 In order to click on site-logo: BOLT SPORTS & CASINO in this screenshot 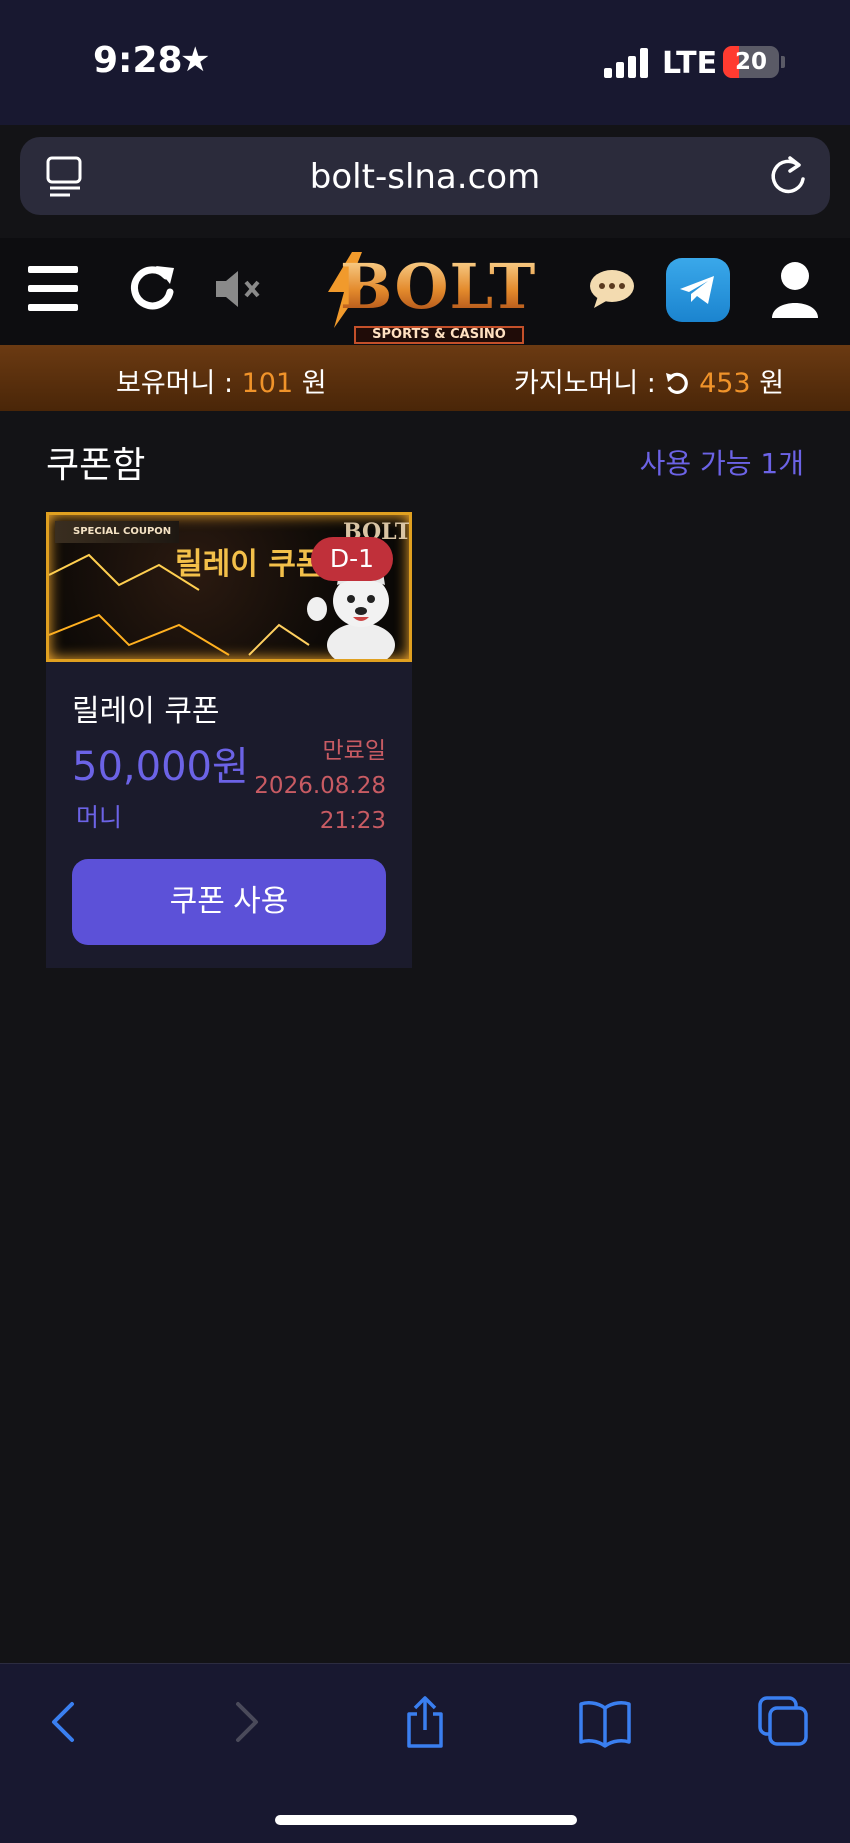, I will do `click(428, 295)`.